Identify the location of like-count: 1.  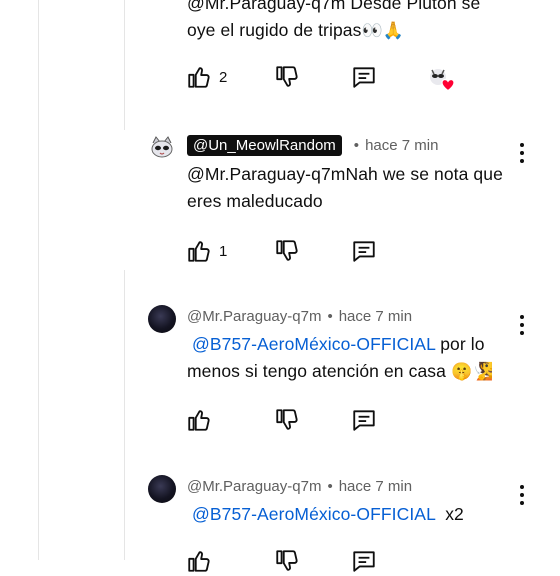
(223, 251).